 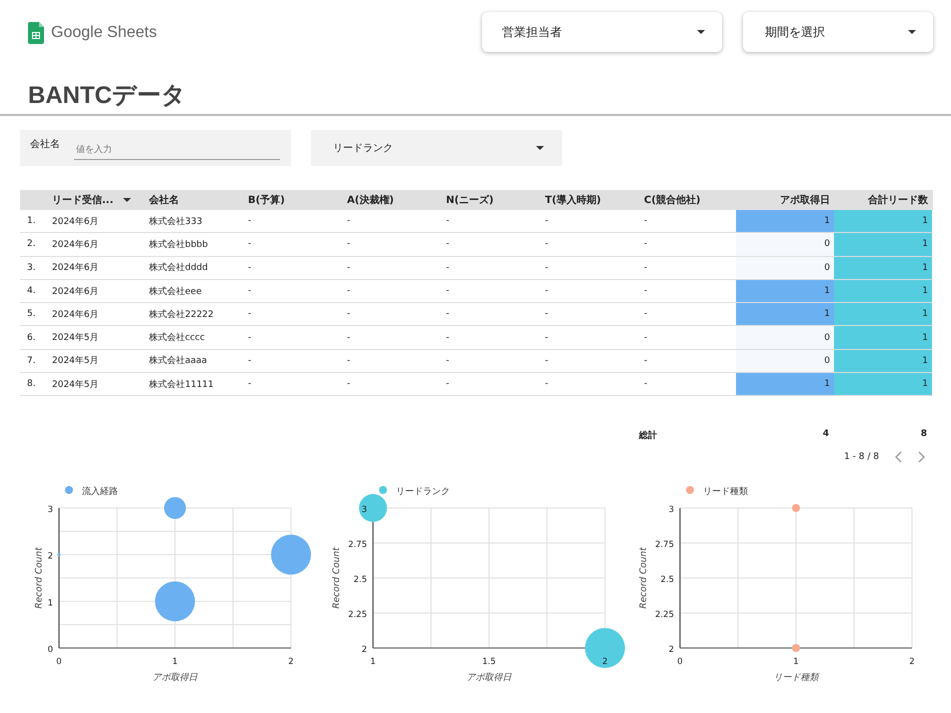 What do you see at coordinates (489, 662) in the screenshot?
I see `tick-label: 1.5` at bounding box center [489, 662].